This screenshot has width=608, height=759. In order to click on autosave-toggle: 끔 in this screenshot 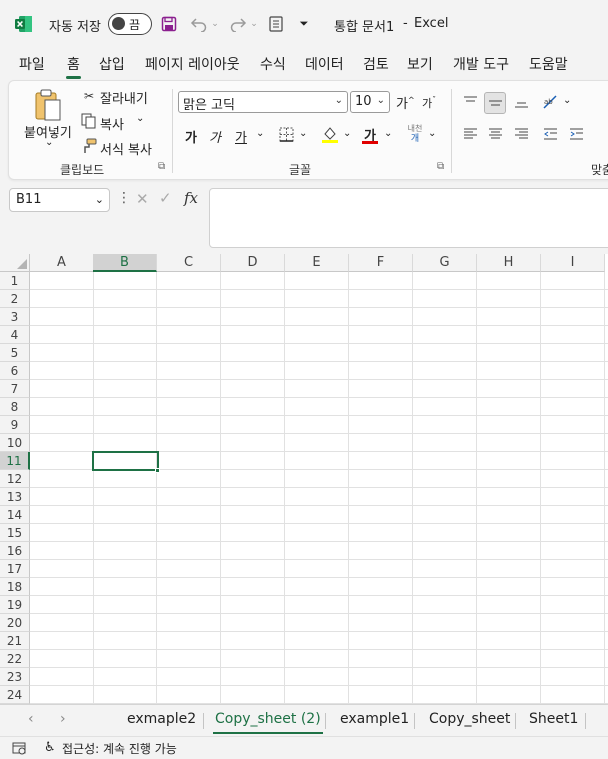, I will do `click(130, 24)`.